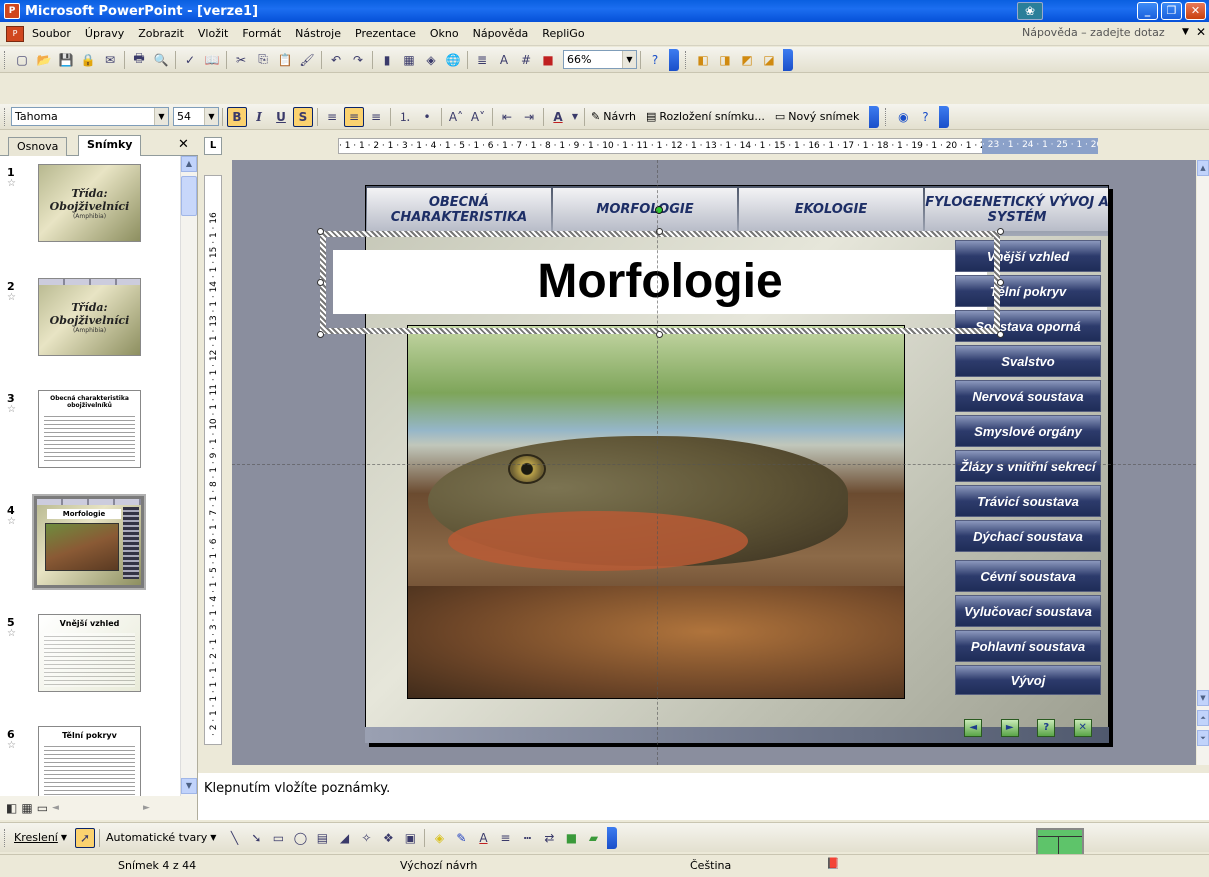  Describe the element at coordinates (438, 865) in the screenshot. I see `status-design: Výchozí návrh` at that location.